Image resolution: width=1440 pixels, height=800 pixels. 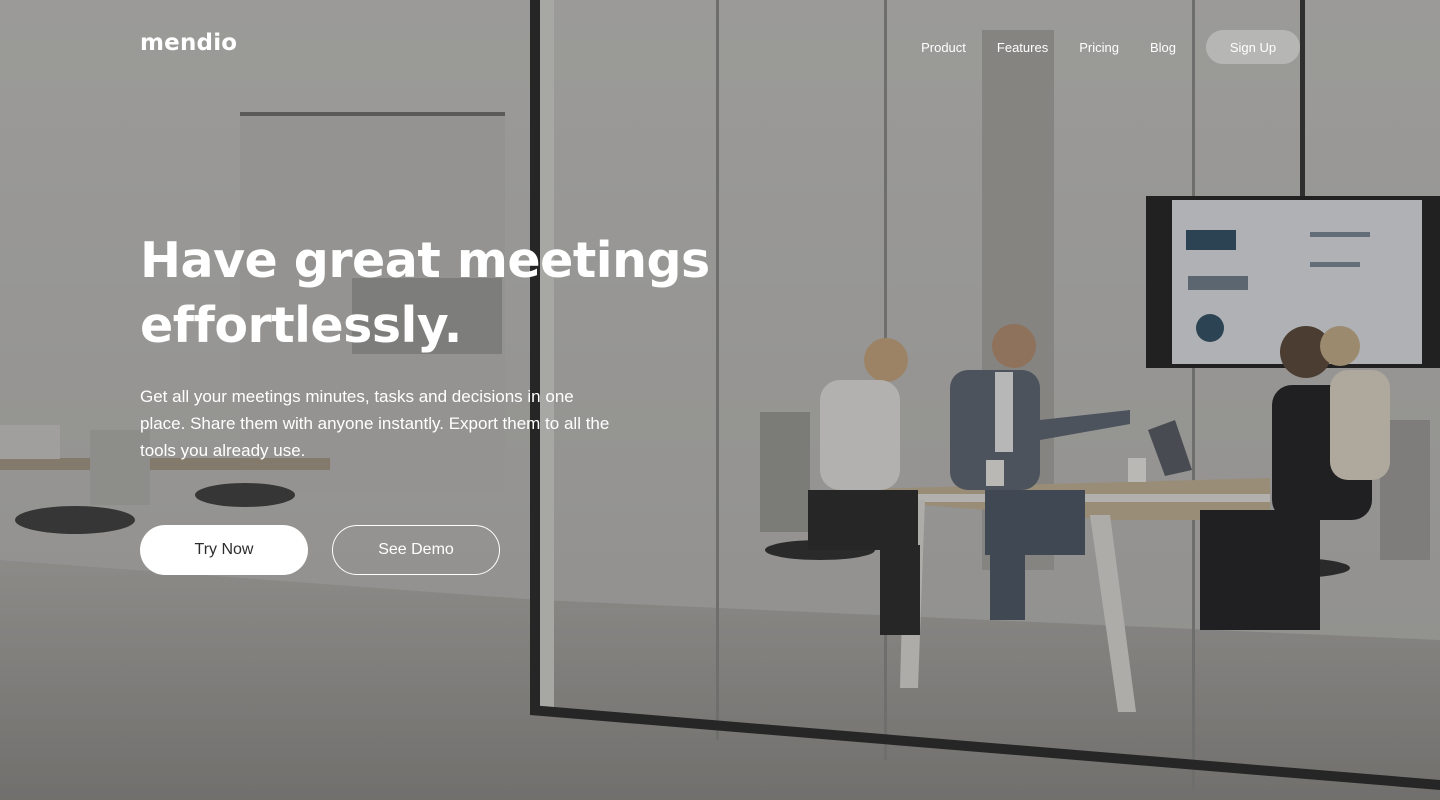 What do you see at coordinates (301, 325) in the screenshot?
I see `headline-line-2: effortlessly.` at bounding box center [301, 325].